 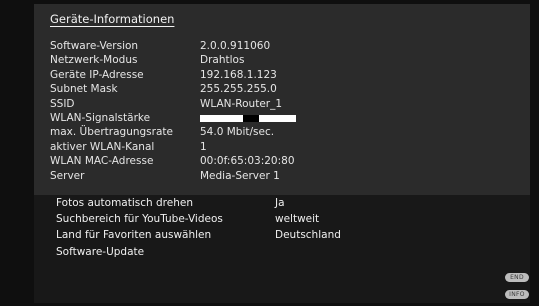 What do you see at coordinates (102, 161) in the screenshot?
I see `info-label: WLAN MAC-Adresse` at bounding box center [102, 161].